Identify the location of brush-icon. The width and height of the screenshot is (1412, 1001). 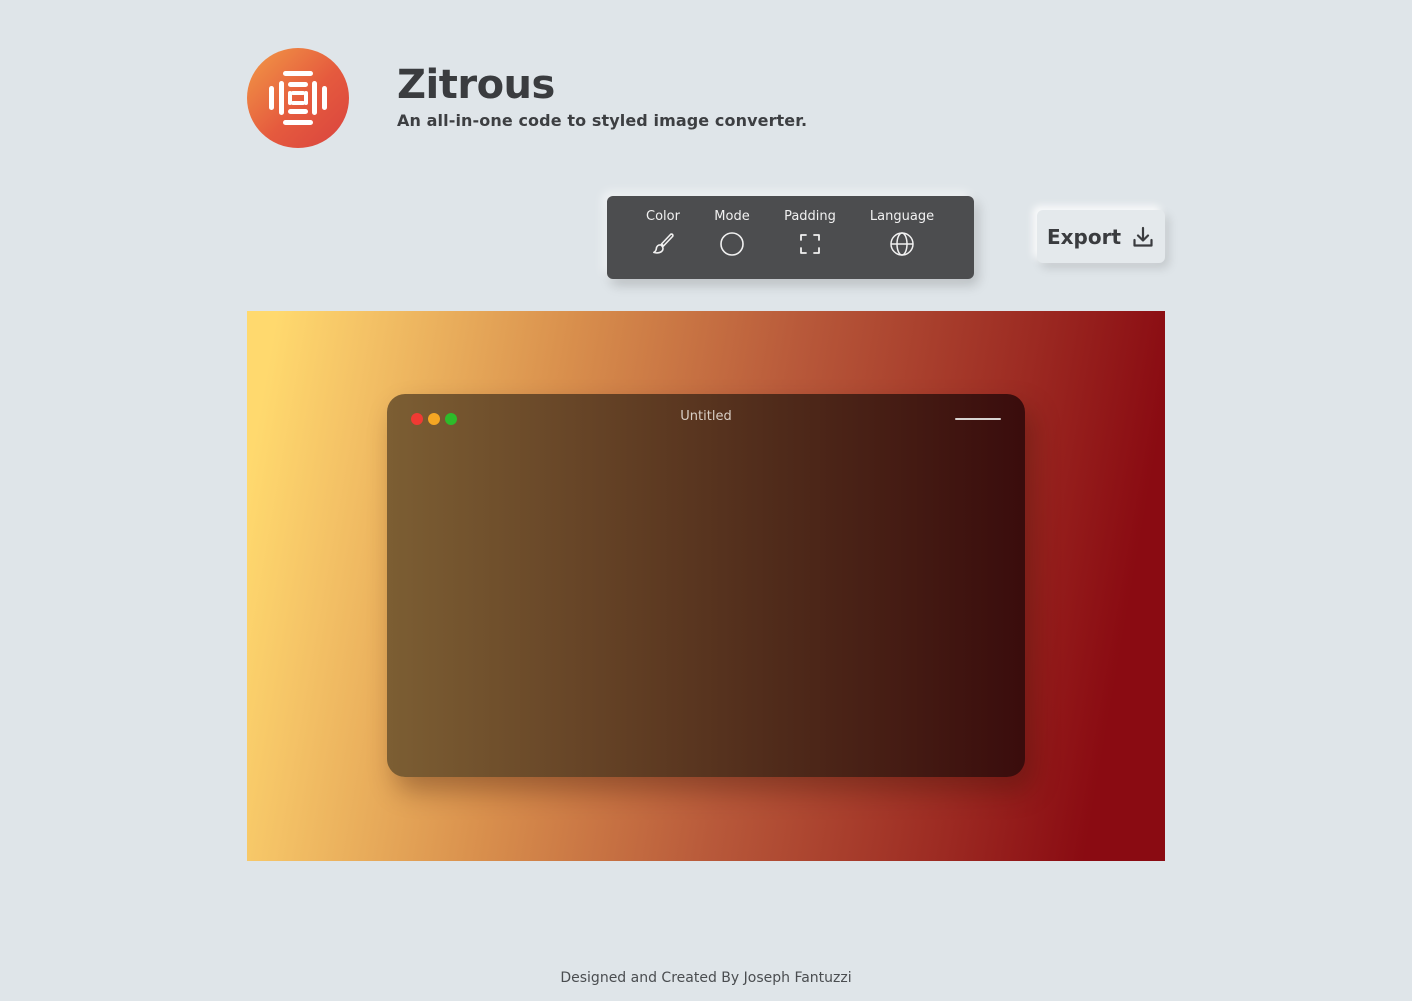
(663, 243).